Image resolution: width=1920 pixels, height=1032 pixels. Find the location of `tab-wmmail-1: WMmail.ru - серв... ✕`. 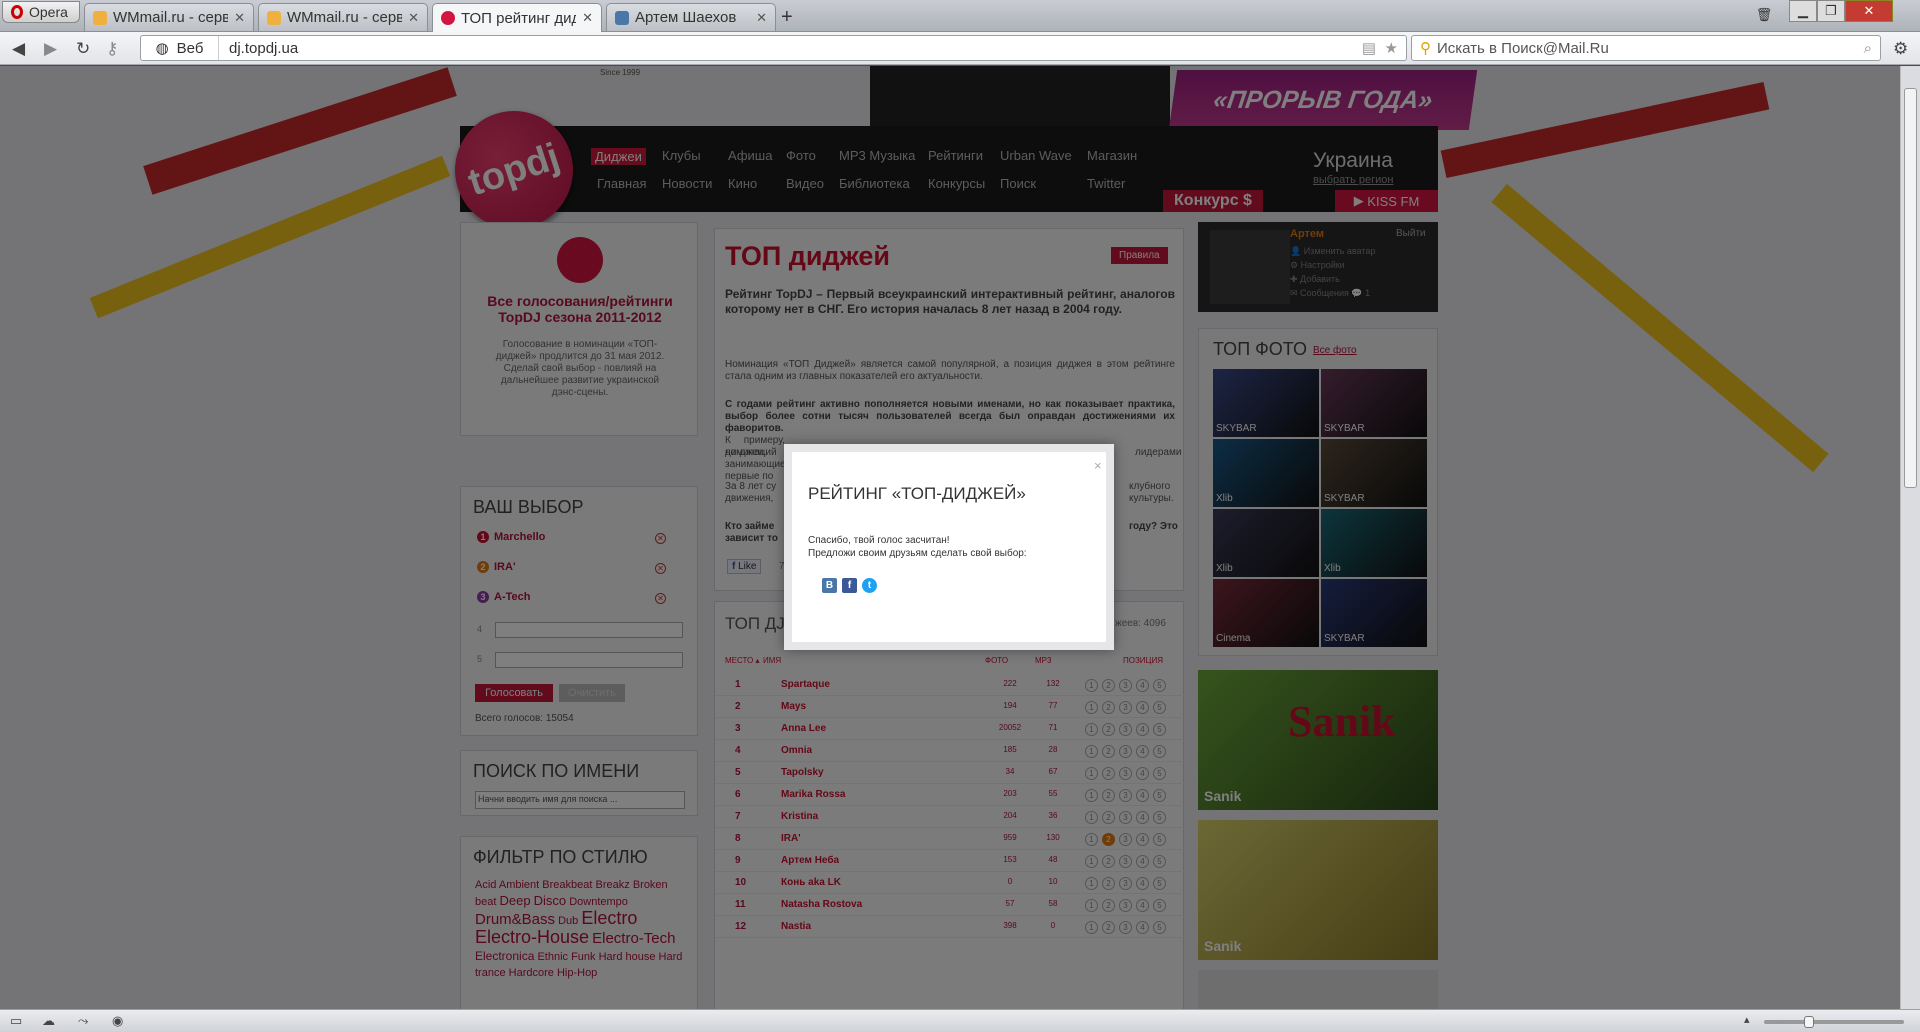

tab-wmmail-1: WMmail.ru - серв... ✕ is located at coordinates (169, 17).